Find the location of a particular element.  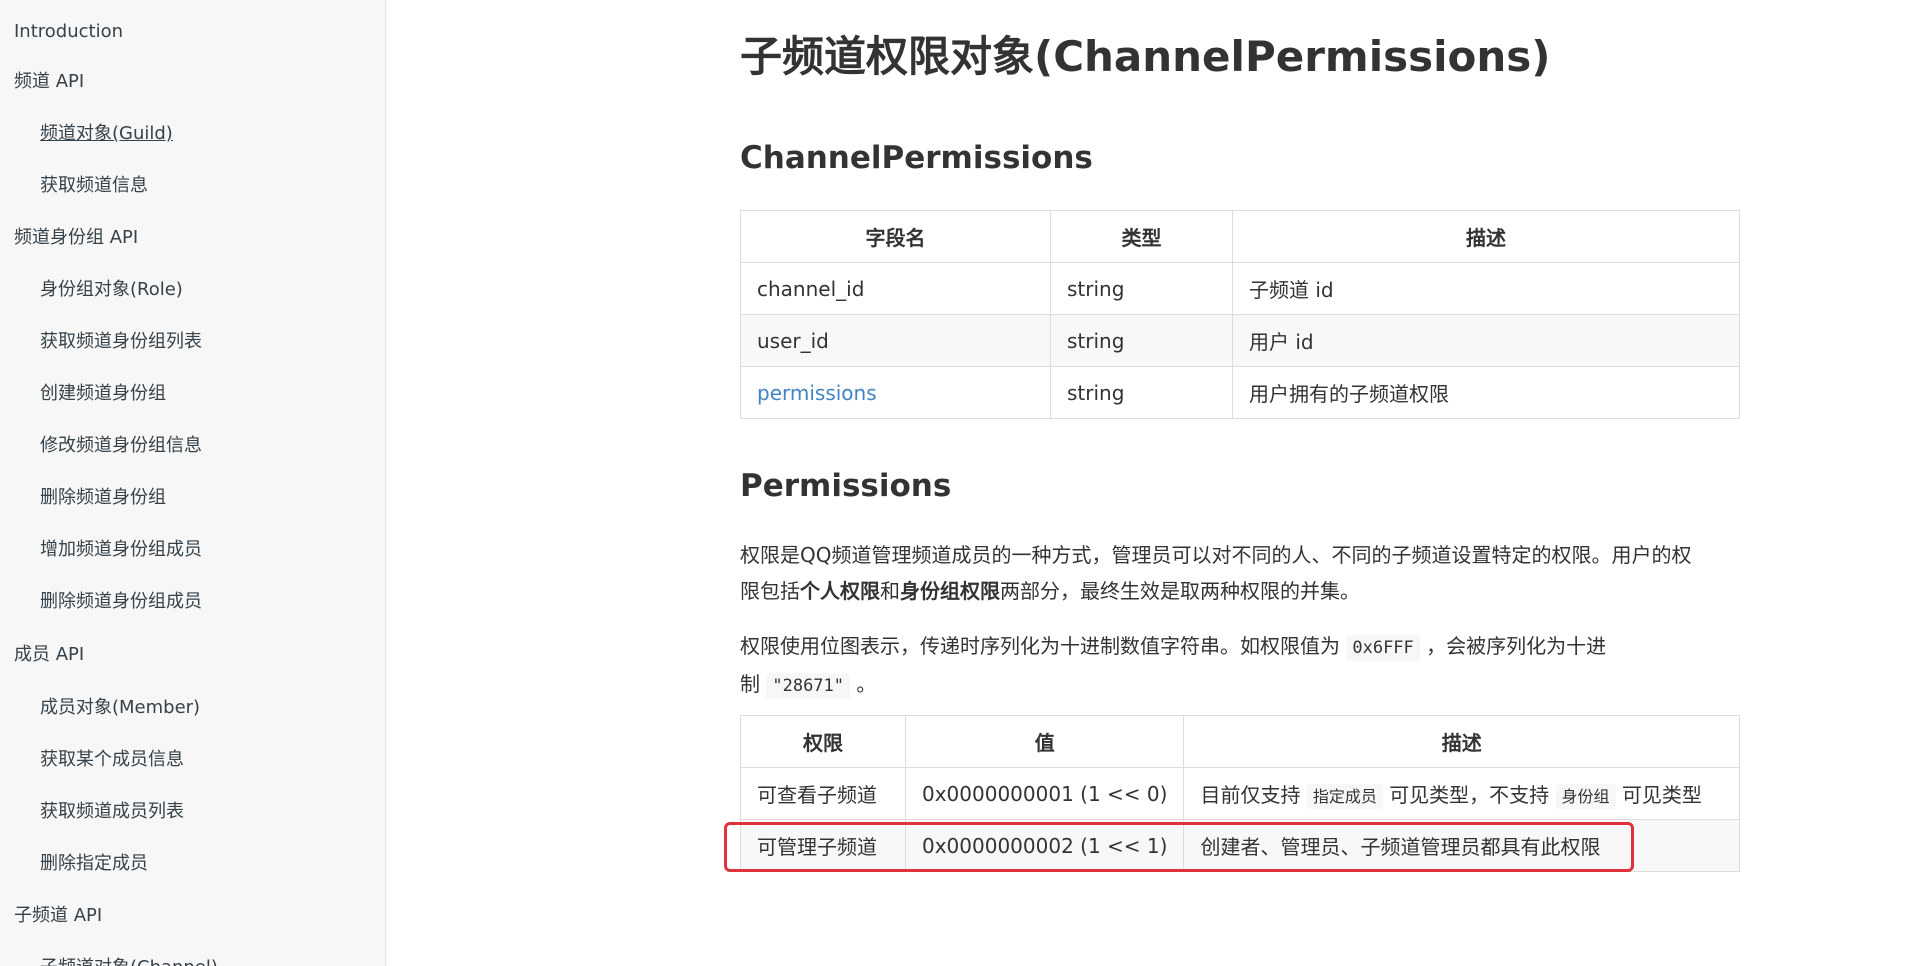

column-header: 字段名 is located at coordinates (895, 236).